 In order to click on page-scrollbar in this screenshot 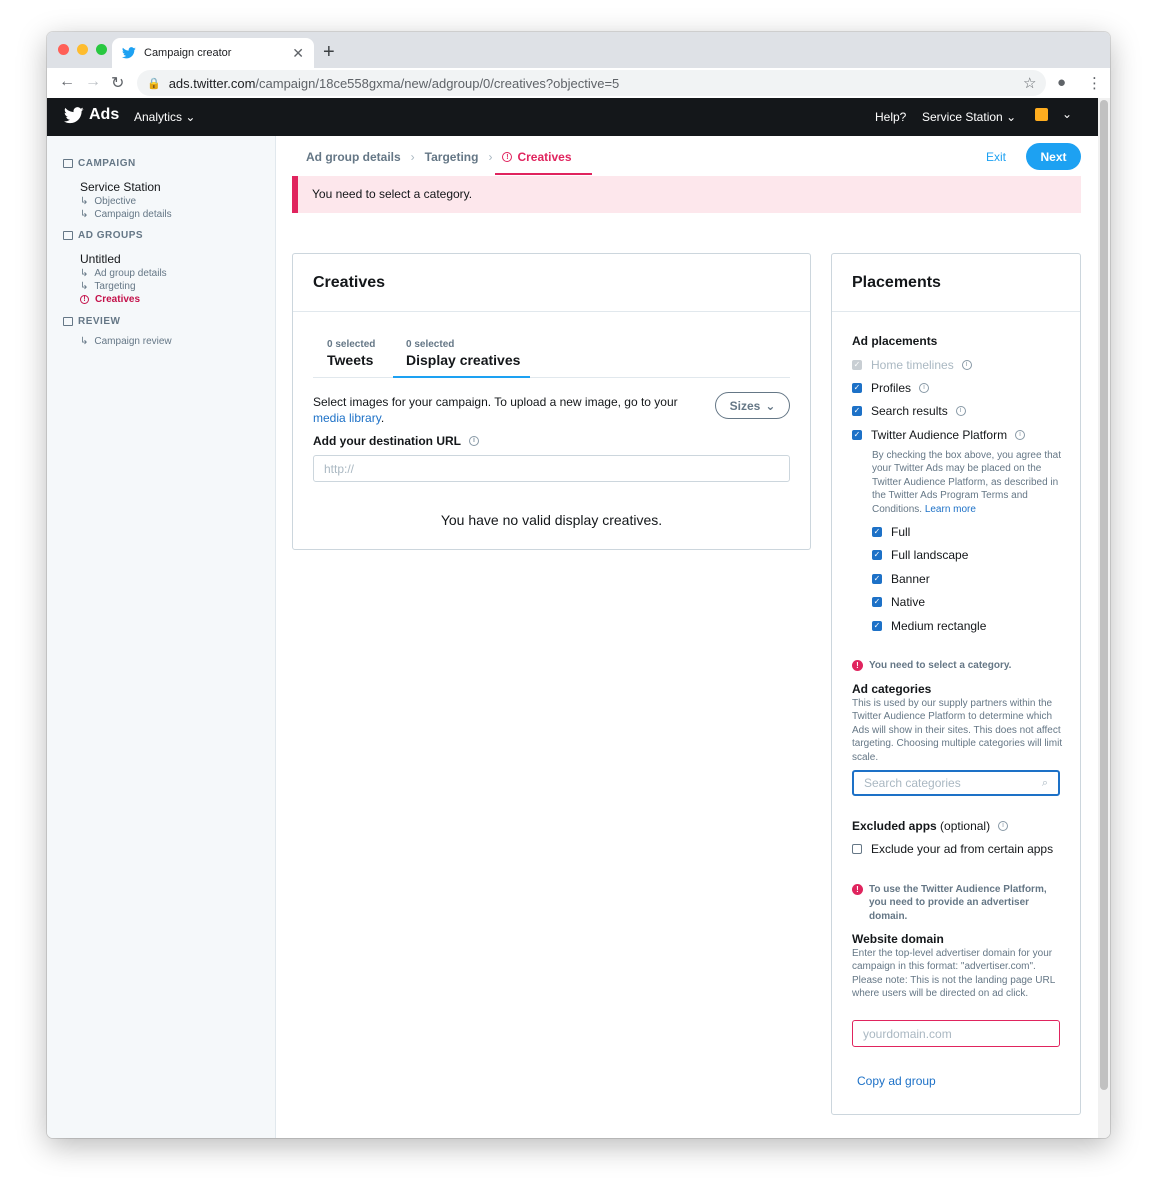, I will do `click(1104, 618)`.